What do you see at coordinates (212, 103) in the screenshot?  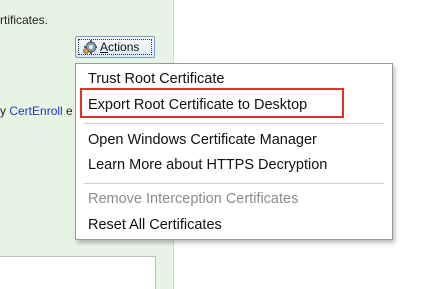 I see `annotation-highlight-box` at bounding box center [212, 103].